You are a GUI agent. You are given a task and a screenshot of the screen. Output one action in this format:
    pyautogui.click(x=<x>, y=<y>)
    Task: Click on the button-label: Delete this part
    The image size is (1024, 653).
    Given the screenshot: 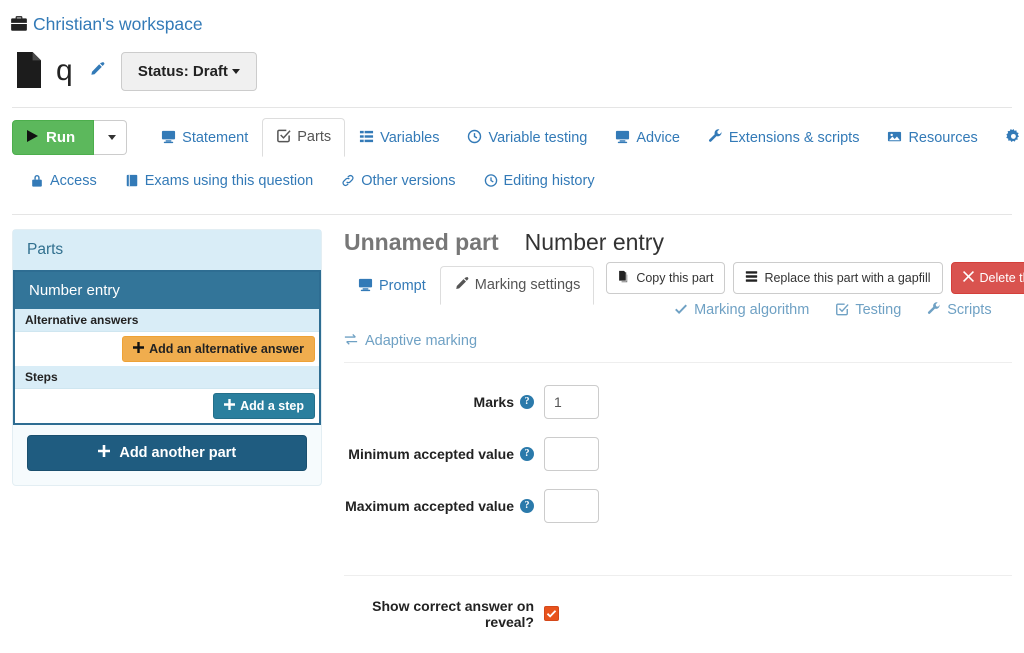 What is the action you would take?
    pyautogui.click(x=1001, y=277)
    